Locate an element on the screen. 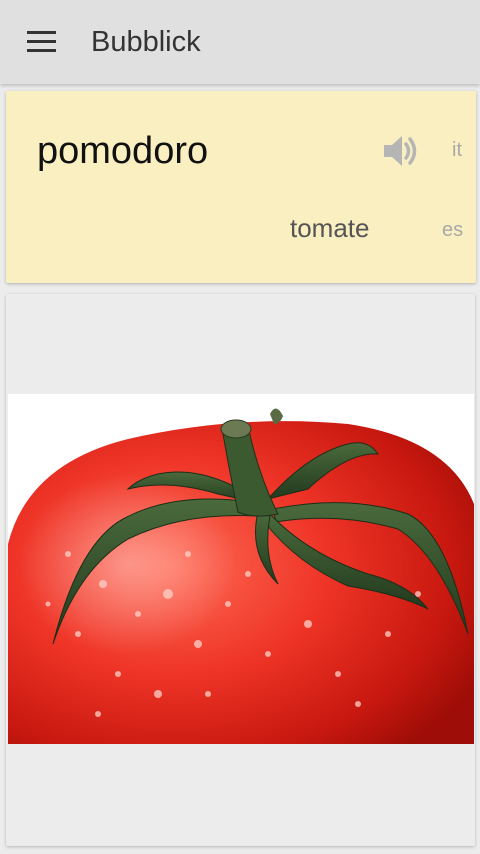  app-title: Bubblick is located at coordinates (146, 42).